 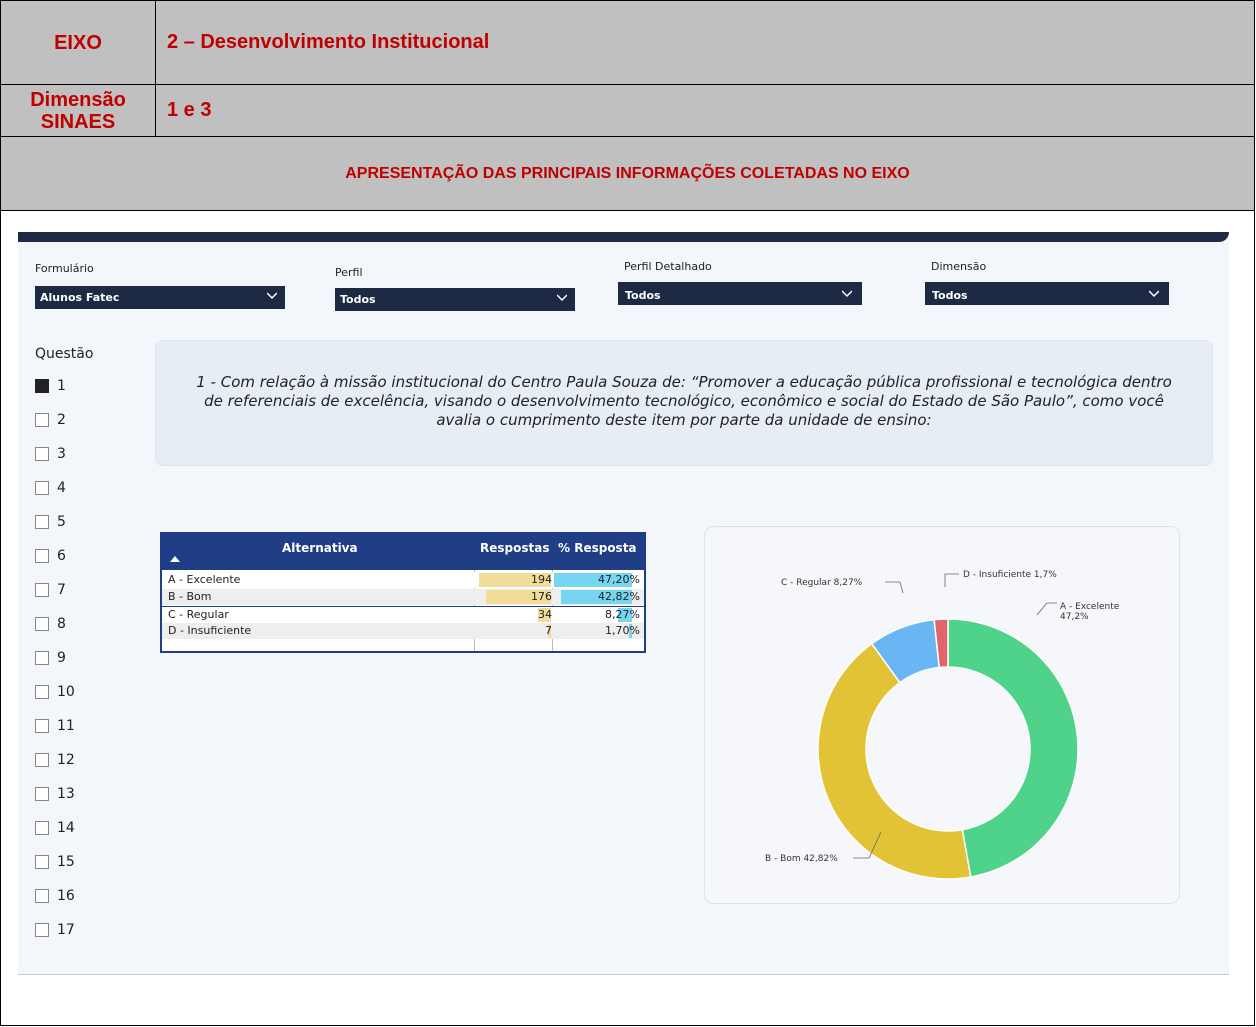 I want to click on data-label-regular: C - Regular 8,27%, so click(x=822, y=583).